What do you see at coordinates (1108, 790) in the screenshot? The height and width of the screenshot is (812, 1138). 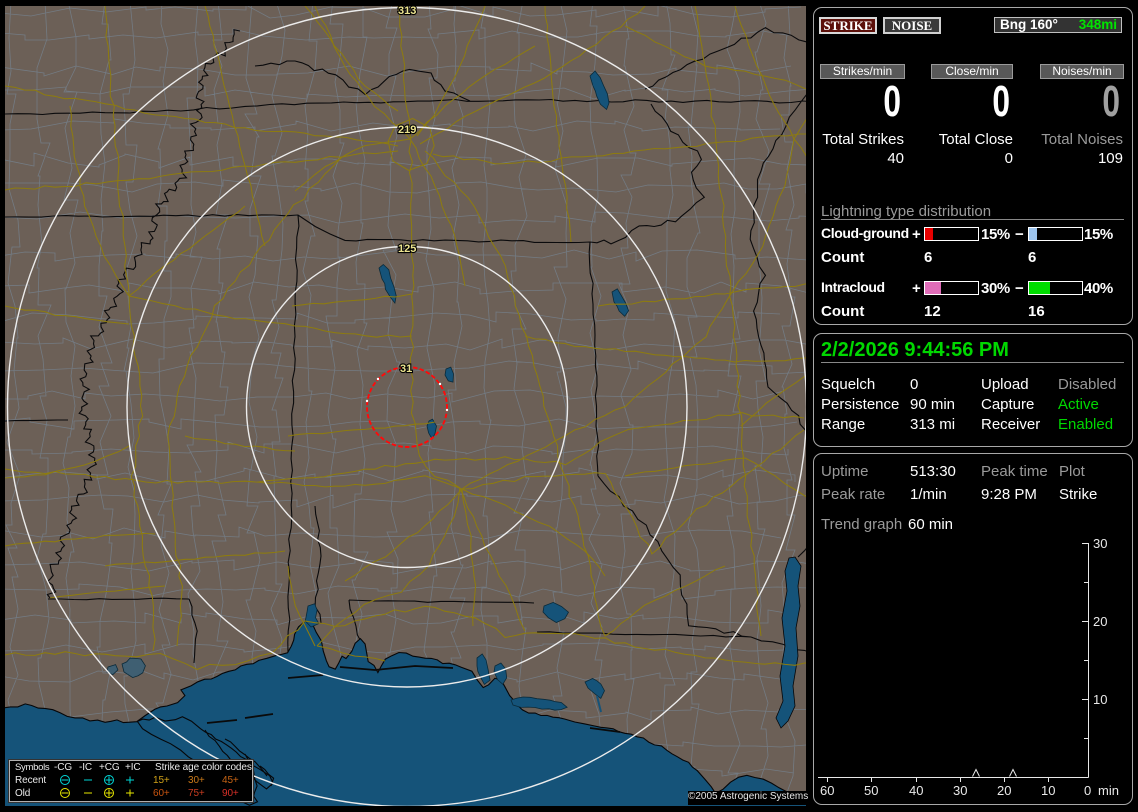 I see `svg-text: min` at bounding box center [1108, 790].